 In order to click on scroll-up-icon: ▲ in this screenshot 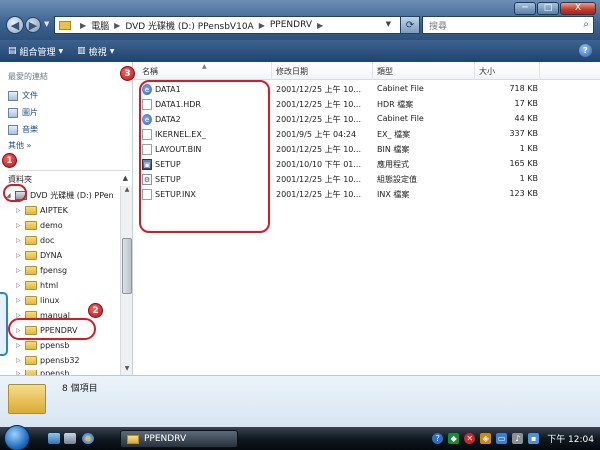, I will do `click(127, 191)`.